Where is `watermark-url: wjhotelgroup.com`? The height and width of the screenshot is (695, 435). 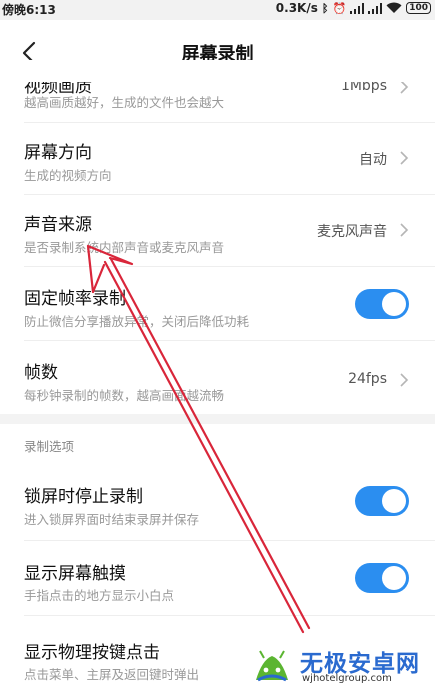
watermark-url: wjhotelgroup.com is located at coordinates (347, 678).